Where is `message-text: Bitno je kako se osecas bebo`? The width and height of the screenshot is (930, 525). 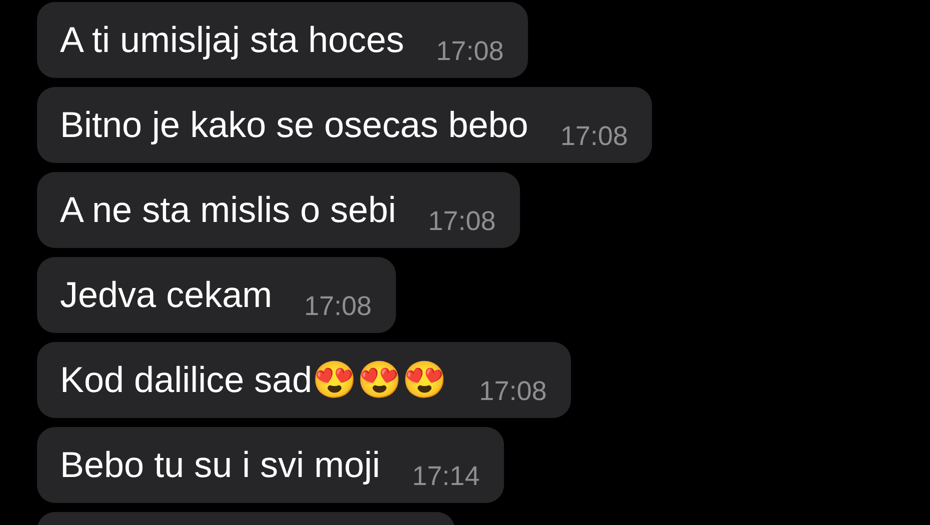
message-text: Bitno je kako se osecas bebo is located at coordinates (294, 125).